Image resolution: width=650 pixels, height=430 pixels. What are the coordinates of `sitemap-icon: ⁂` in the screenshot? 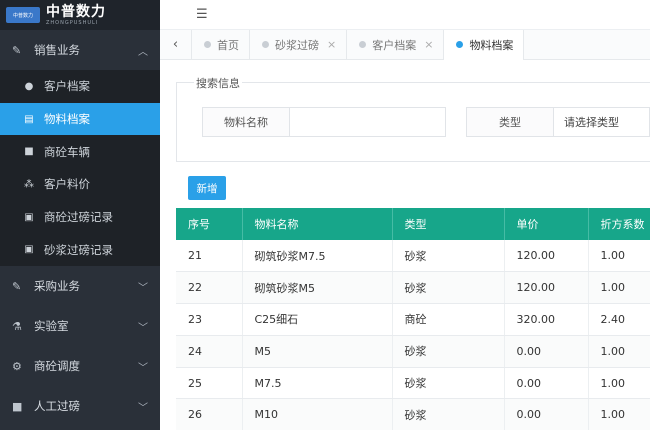 It's located at (29, 184).